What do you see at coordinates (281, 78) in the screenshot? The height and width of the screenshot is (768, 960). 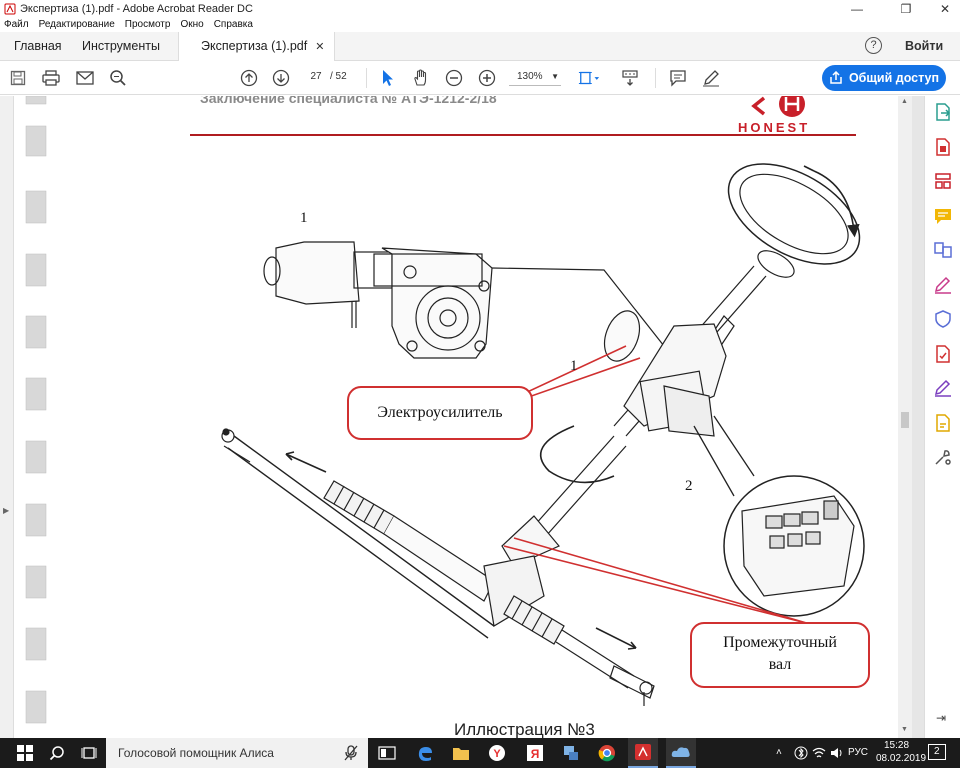 I see `page-down-icon` at bounding box center [281, 78].